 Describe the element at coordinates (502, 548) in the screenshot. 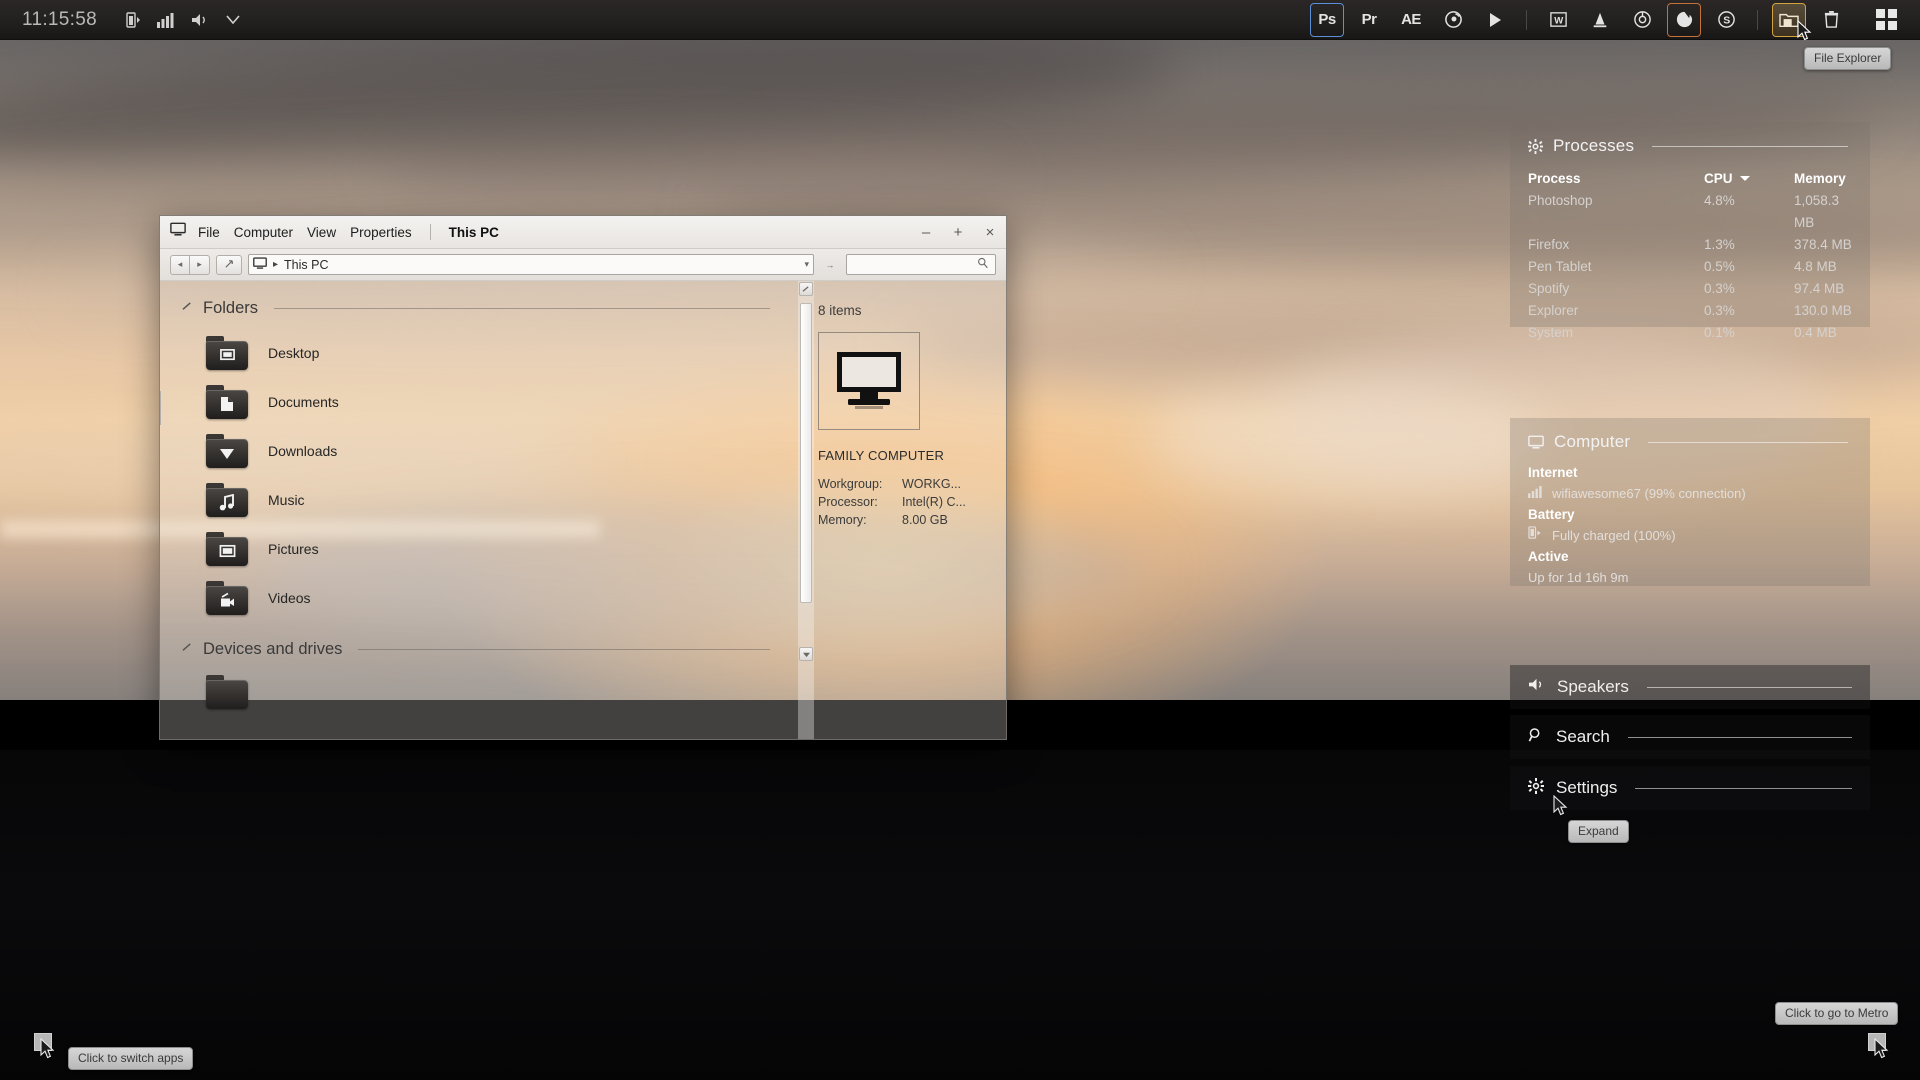

I see `list-item: Pictures` at that location.